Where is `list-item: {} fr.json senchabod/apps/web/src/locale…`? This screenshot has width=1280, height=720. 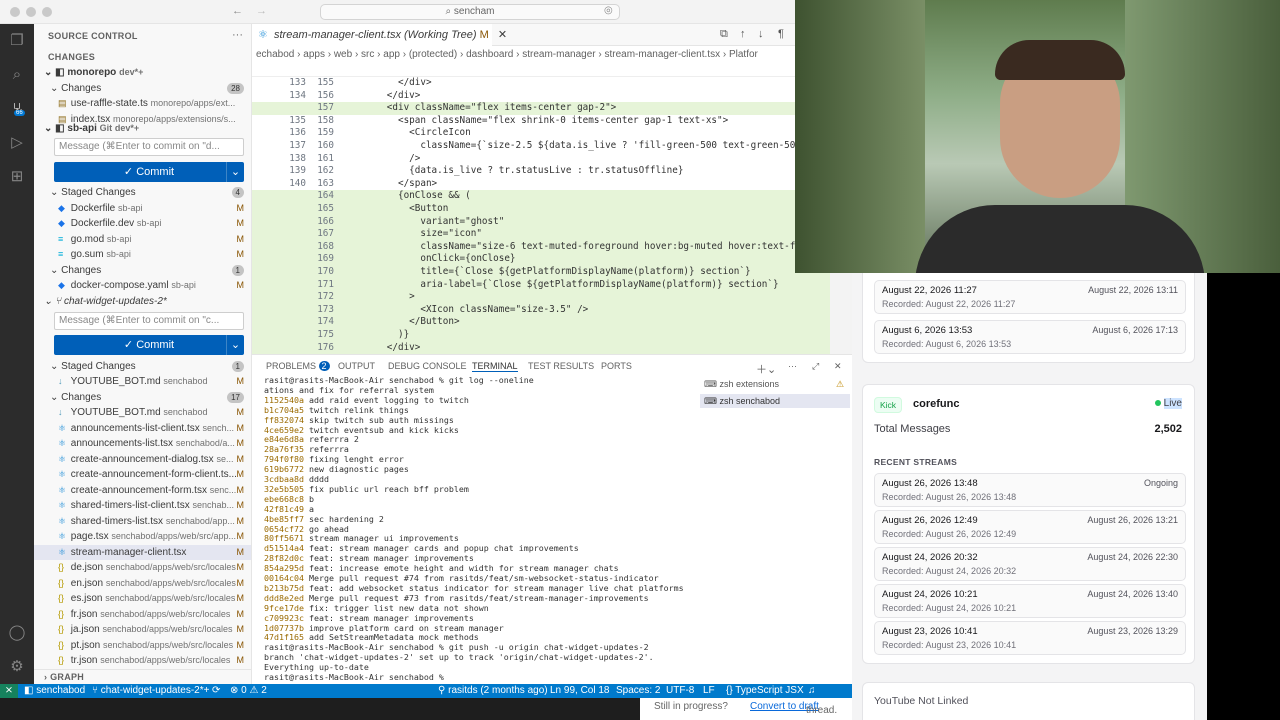 list-item: {} fr.json senchabod/apps/web/src/locale… is located at coordinates (142, 614).